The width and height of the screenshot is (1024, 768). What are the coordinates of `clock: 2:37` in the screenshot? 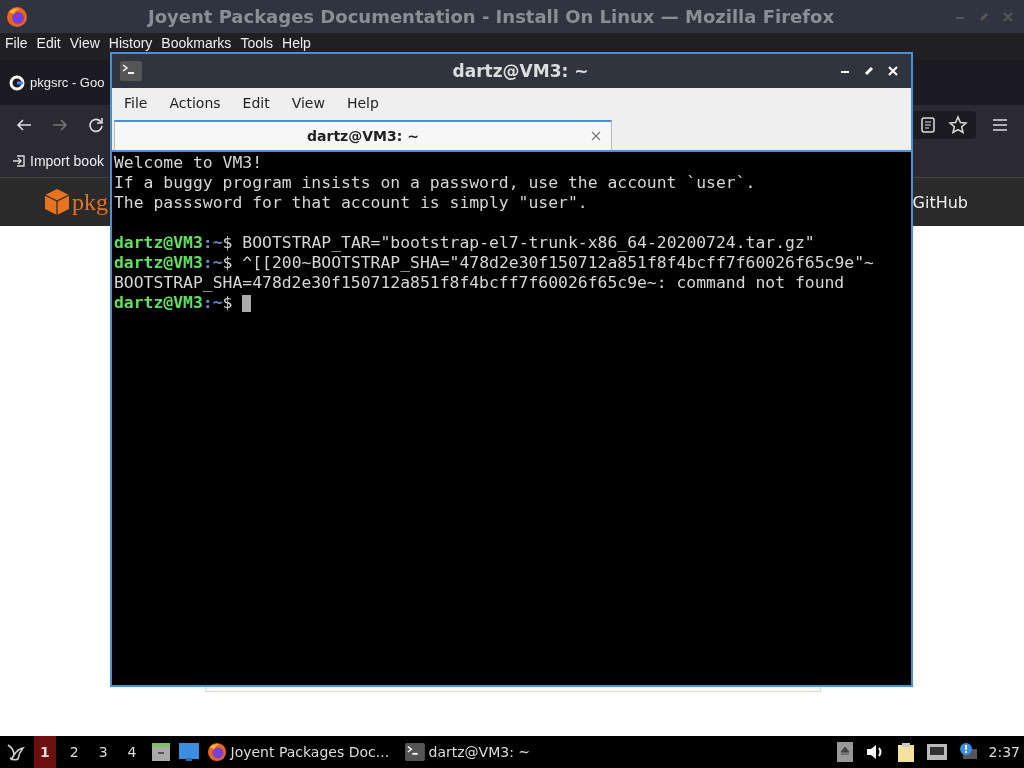 It's located at (1004, 752).